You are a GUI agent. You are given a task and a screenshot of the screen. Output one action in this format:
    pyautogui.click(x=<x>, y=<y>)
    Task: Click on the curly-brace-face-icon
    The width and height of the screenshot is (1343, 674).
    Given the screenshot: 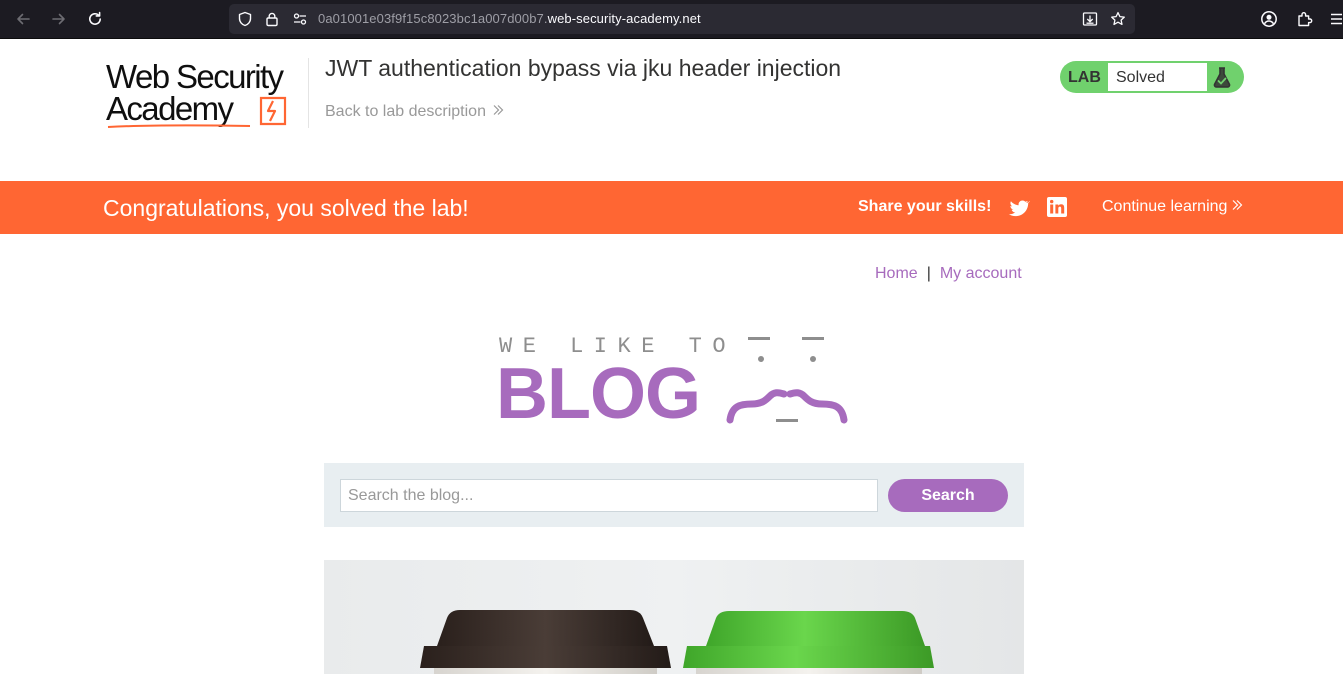 What is the action you would take?
    pyautogui.click(x=787, y=380)
    